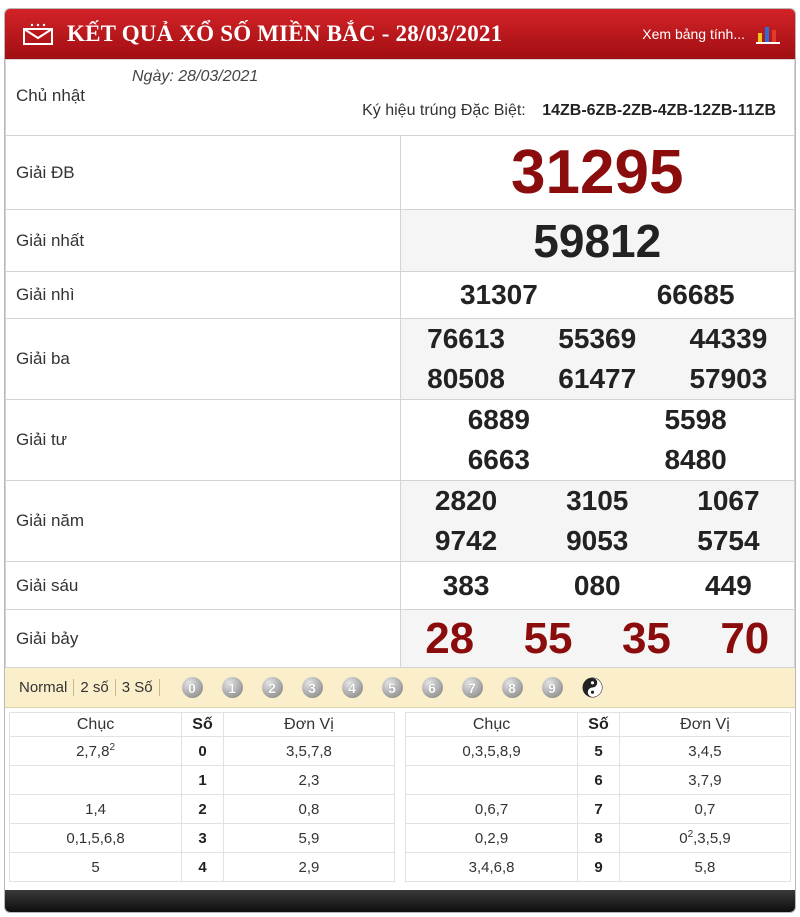 The image size is (800, 917). I want to click on prize-values: 6889 6663 5598 8480, so click(597, 440).